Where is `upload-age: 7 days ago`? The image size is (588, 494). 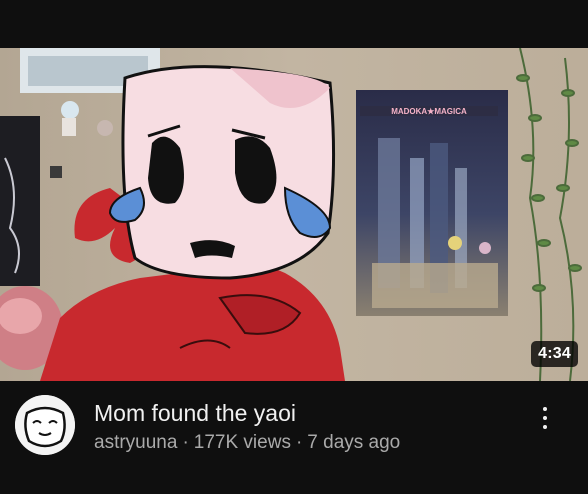
upload-age: 7 days ago is located at coordinates (354, 442).